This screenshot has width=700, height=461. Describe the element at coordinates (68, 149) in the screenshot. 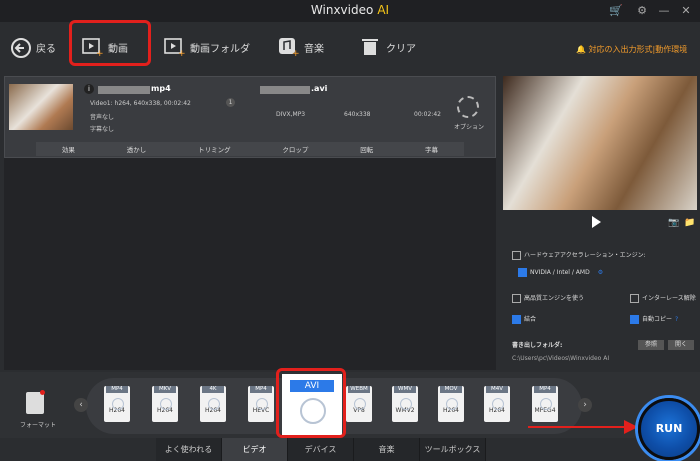

I see `effect-button: 効果` at that location.